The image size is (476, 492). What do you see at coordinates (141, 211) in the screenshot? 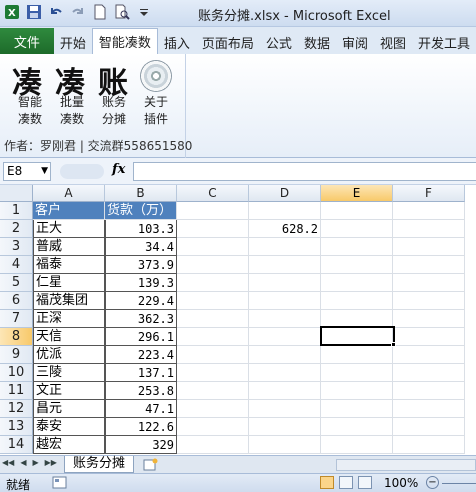
I see `cell-b: 货款（万）` at bounding box center [141, 211].